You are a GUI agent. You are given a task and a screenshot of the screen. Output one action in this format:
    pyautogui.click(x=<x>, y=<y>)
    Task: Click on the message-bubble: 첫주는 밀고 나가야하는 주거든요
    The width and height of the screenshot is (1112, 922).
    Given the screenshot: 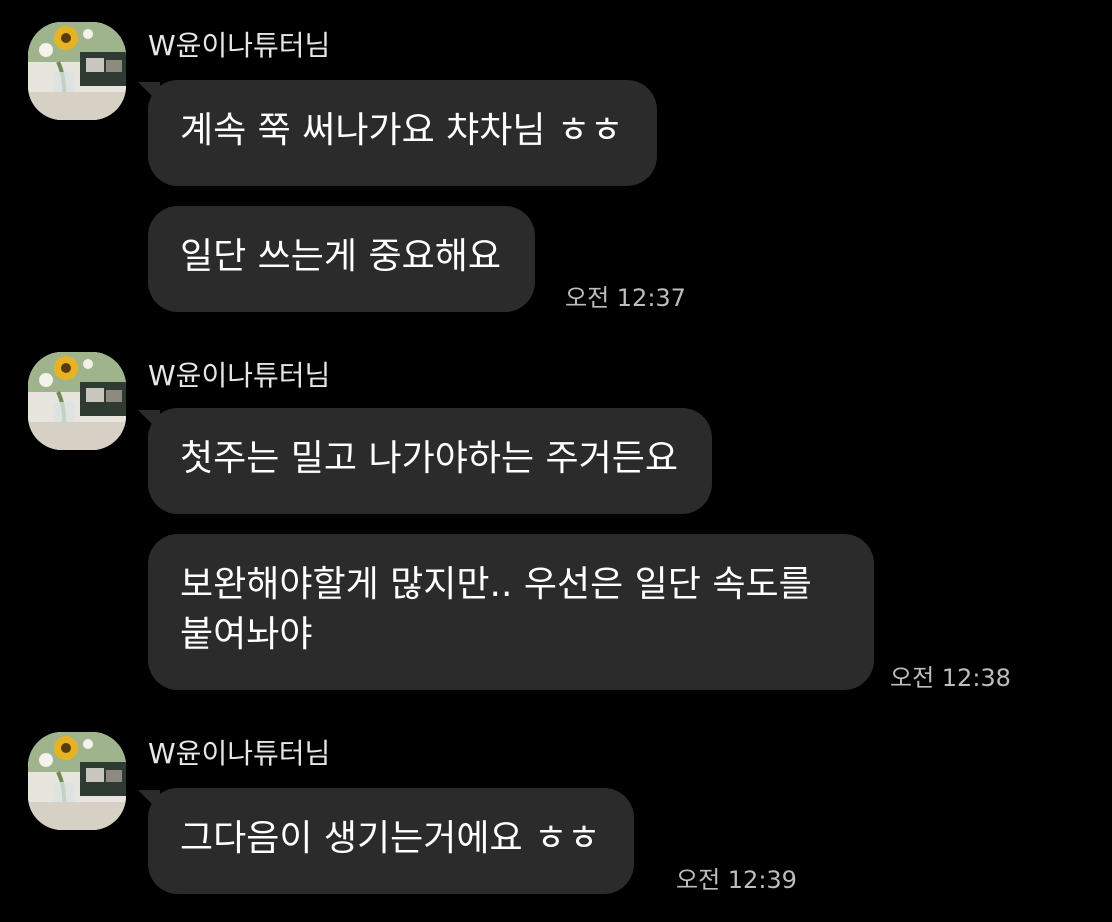 What is the action you would take?
    pyautogui.click(x=430, y=461)
    